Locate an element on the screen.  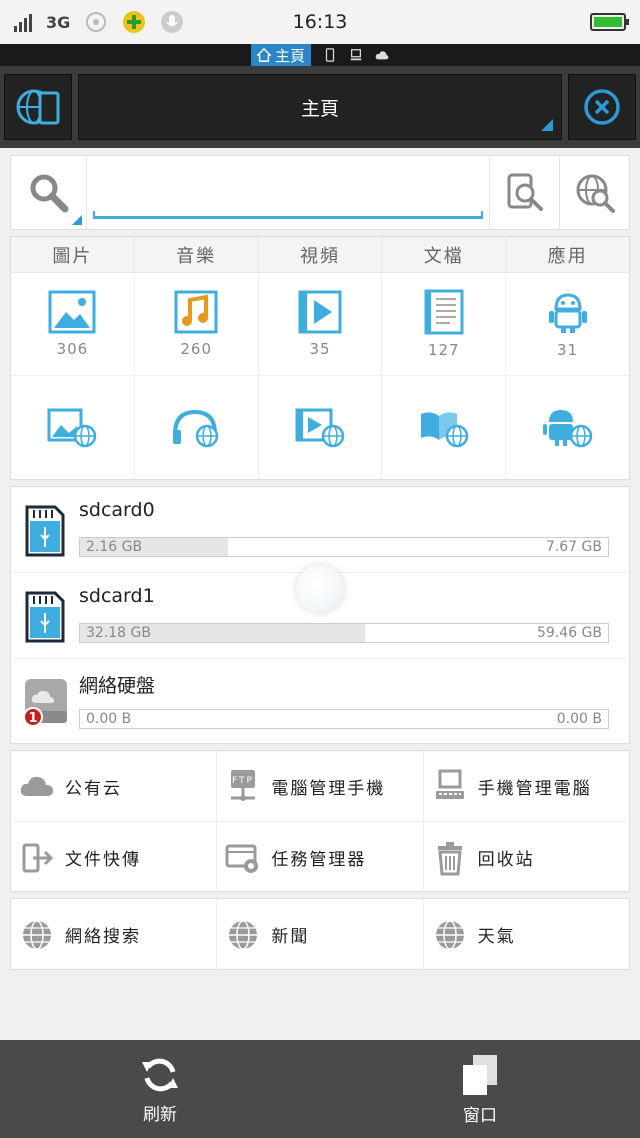
web-images-button is located at coordinates (73, 427).